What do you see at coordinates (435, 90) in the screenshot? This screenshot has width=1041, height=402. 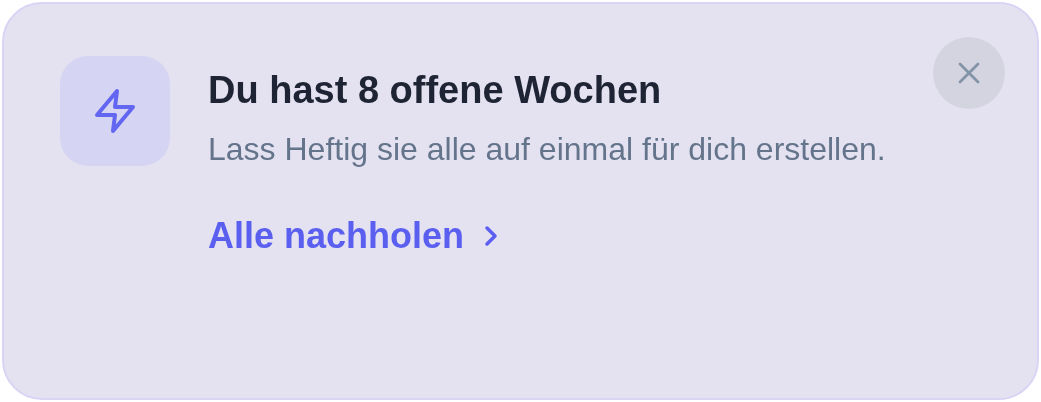 I see `notification-title: Du hast 8 offene Wochen` at bounding box center [435, 90].